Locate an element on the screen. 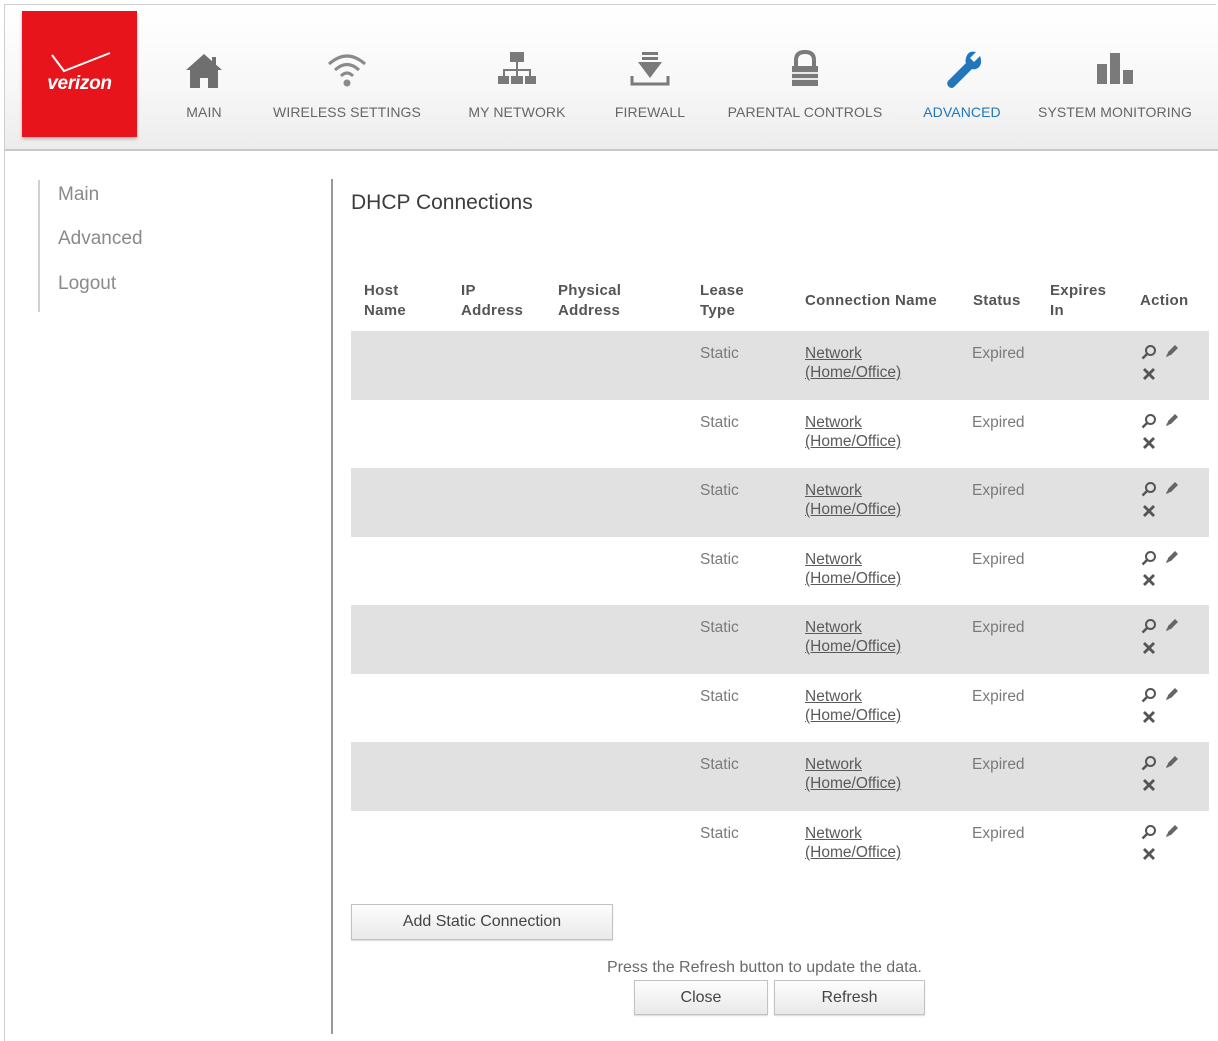 Image resolution: width=1218 pixels, height=1041 pixels. nav-system-monitoring: SYSTEM MONITORING is located at coordinates (1115, 90).